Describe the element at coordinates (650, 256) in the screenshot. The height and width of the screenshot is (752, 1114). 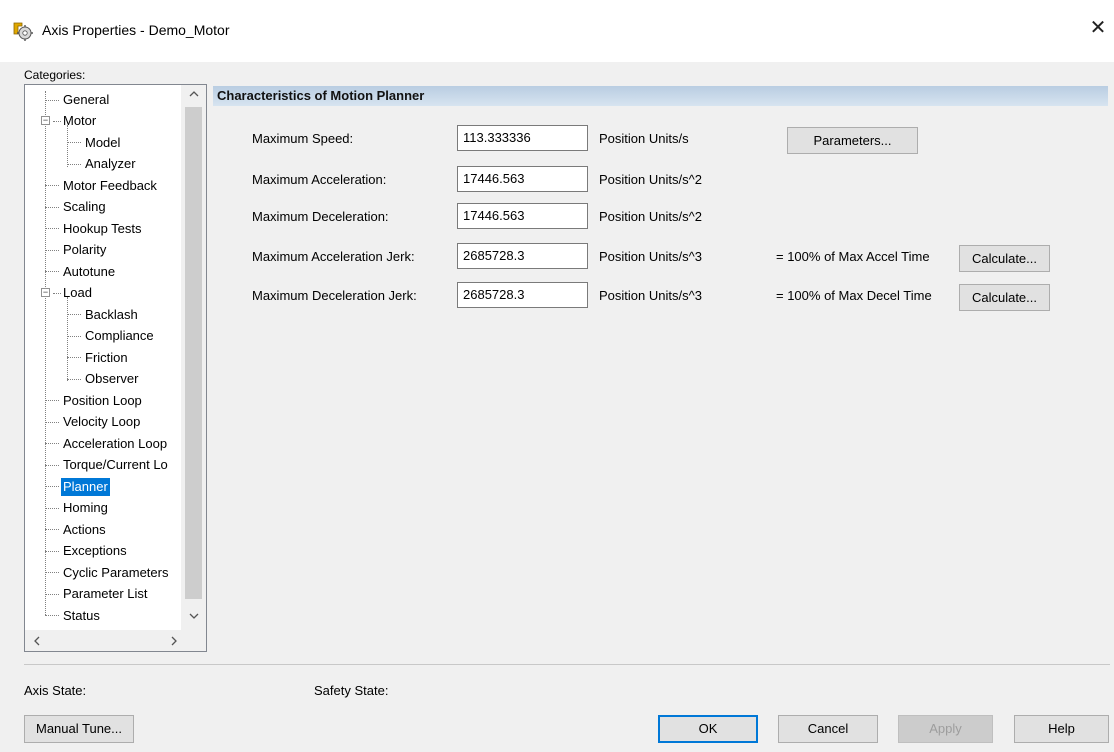
I see `max-accel-jerk-unit: Position Units/s^3` at that location.